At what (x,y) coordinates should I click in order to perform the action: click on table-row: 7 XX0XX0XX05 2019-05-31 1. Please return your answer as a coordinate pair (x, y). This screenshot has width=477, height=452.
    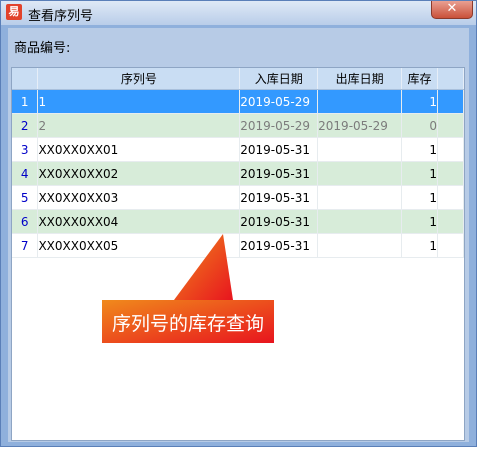
    Looking at the image, I should click on (238, 245).